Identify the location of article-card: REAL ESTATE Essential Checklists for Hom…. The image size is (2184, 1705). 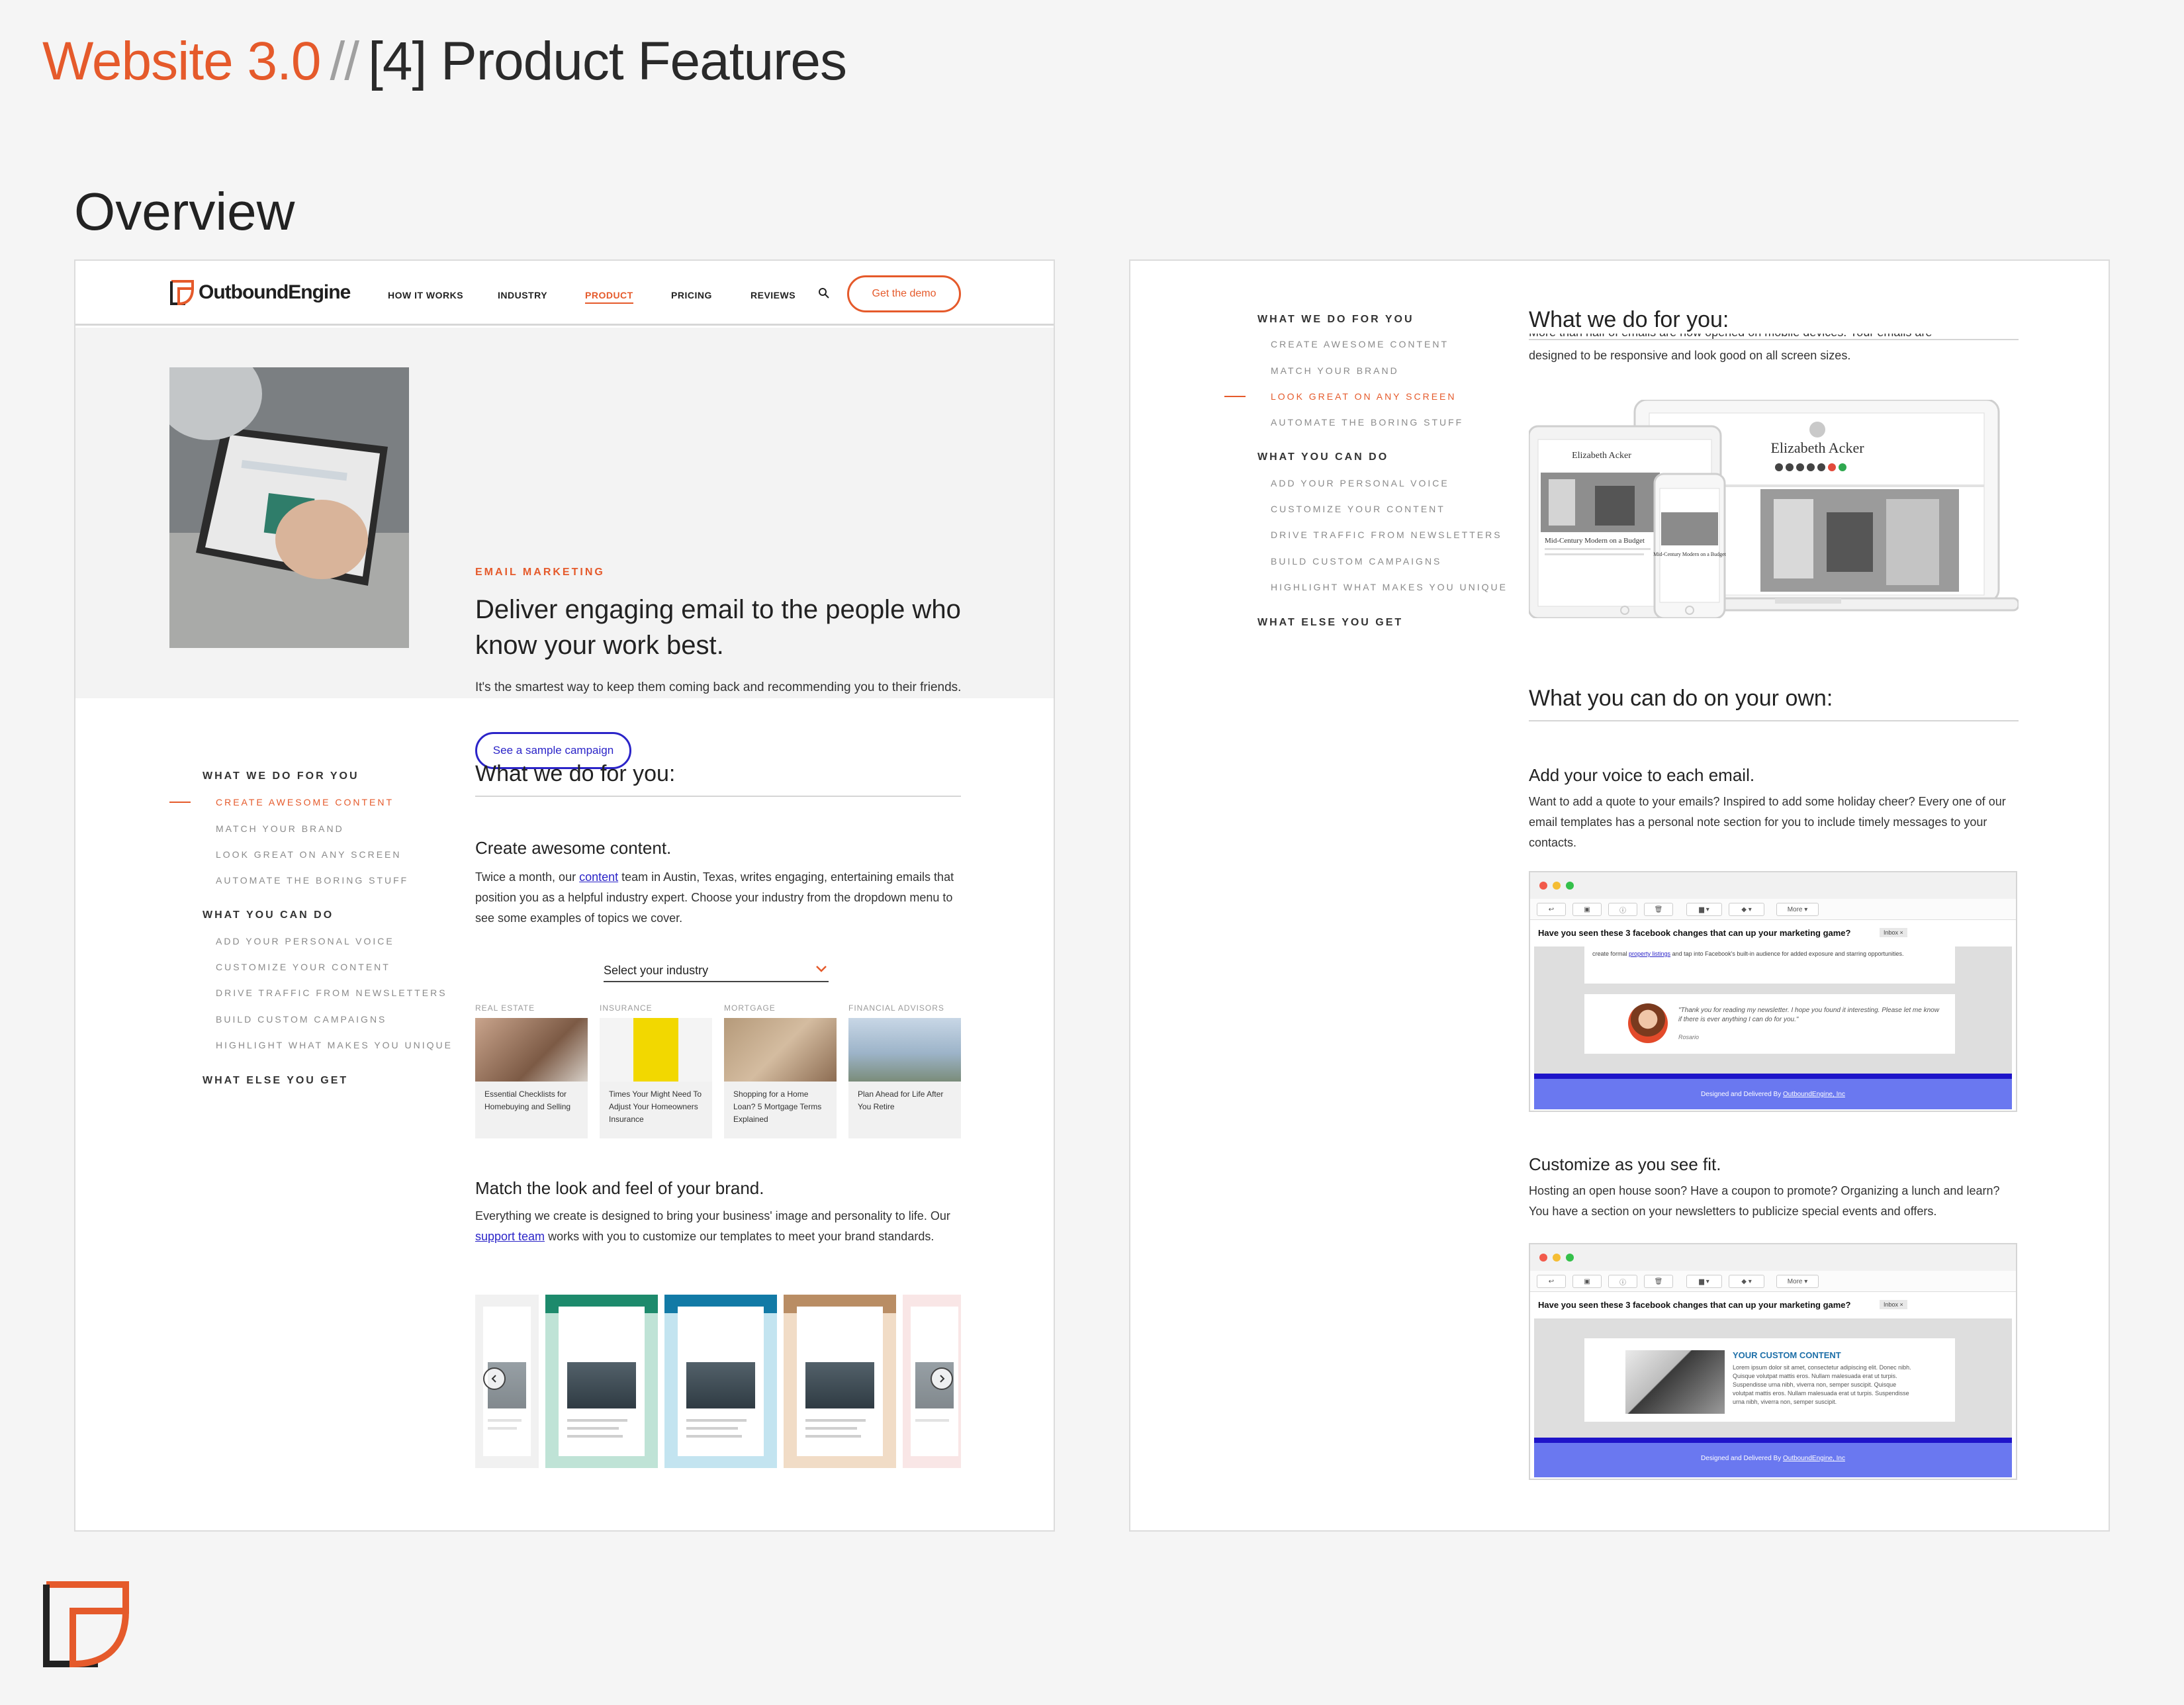
(531, 1070).